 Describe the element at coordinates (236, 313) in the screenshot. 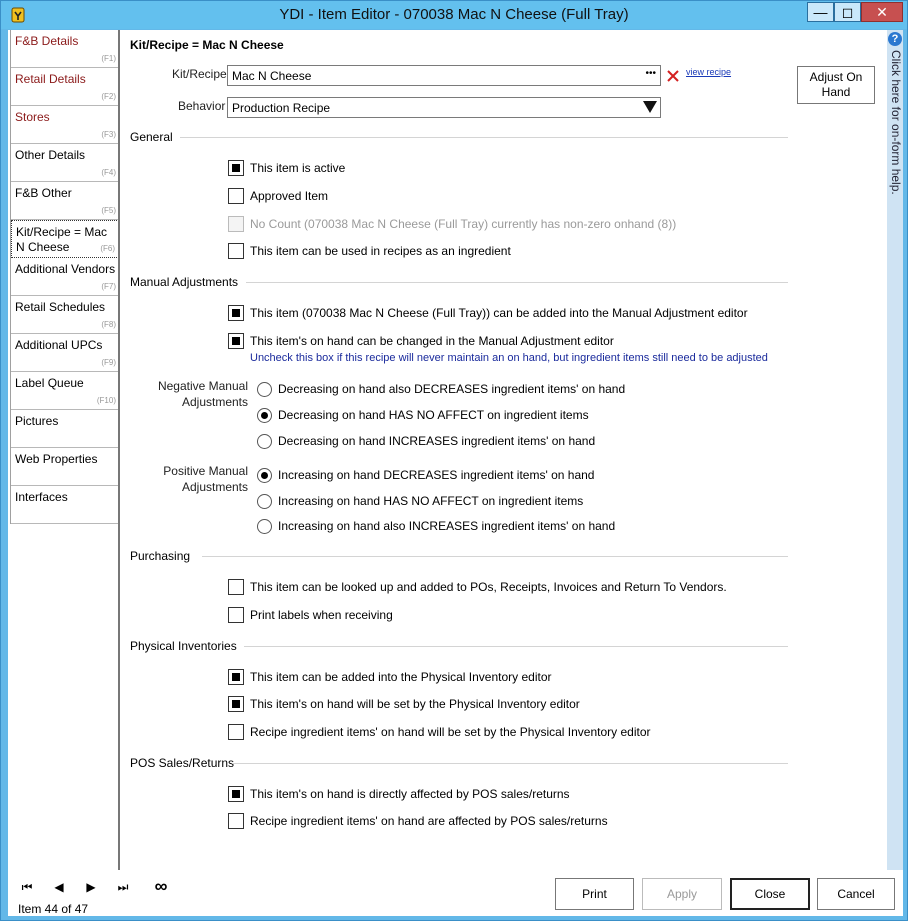

I see `manual-added-checkbox` at that location.